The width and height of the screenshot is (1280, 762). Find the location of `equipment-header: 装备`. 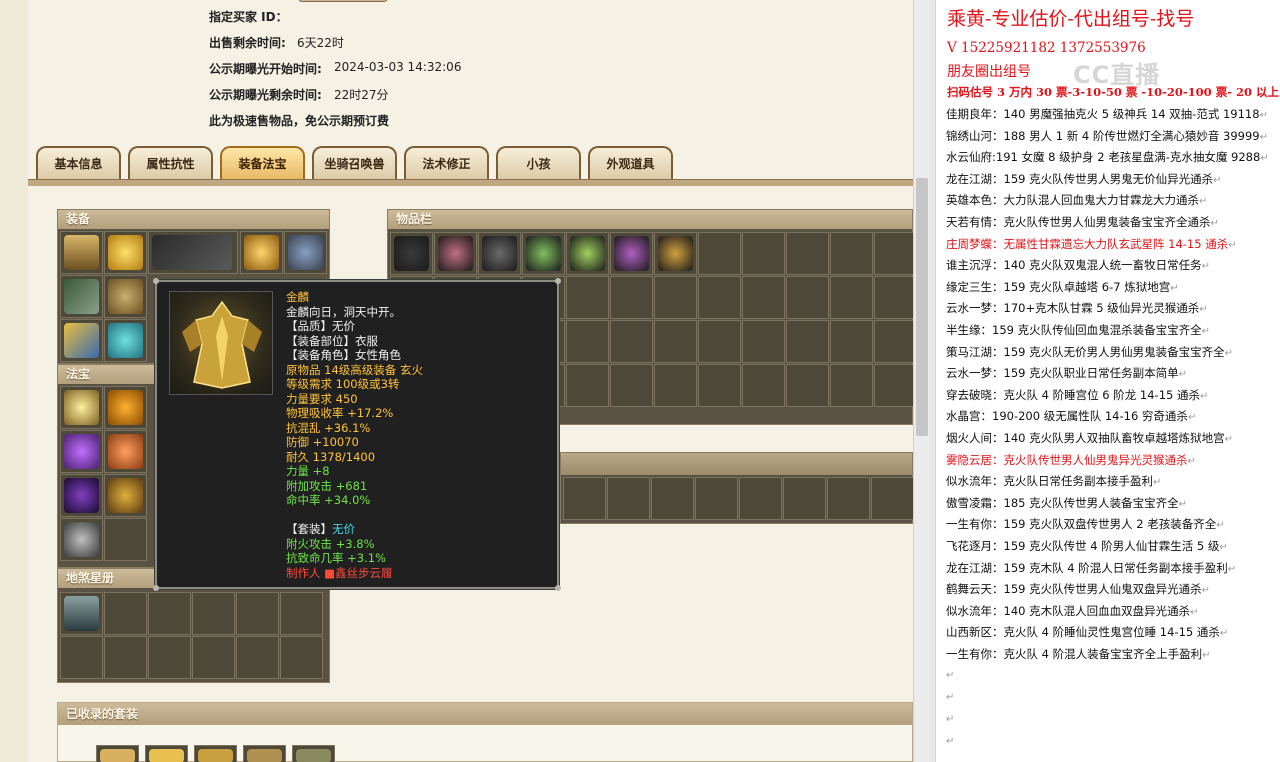

equipment-header: 装备 is located at coordinates (193, 219).